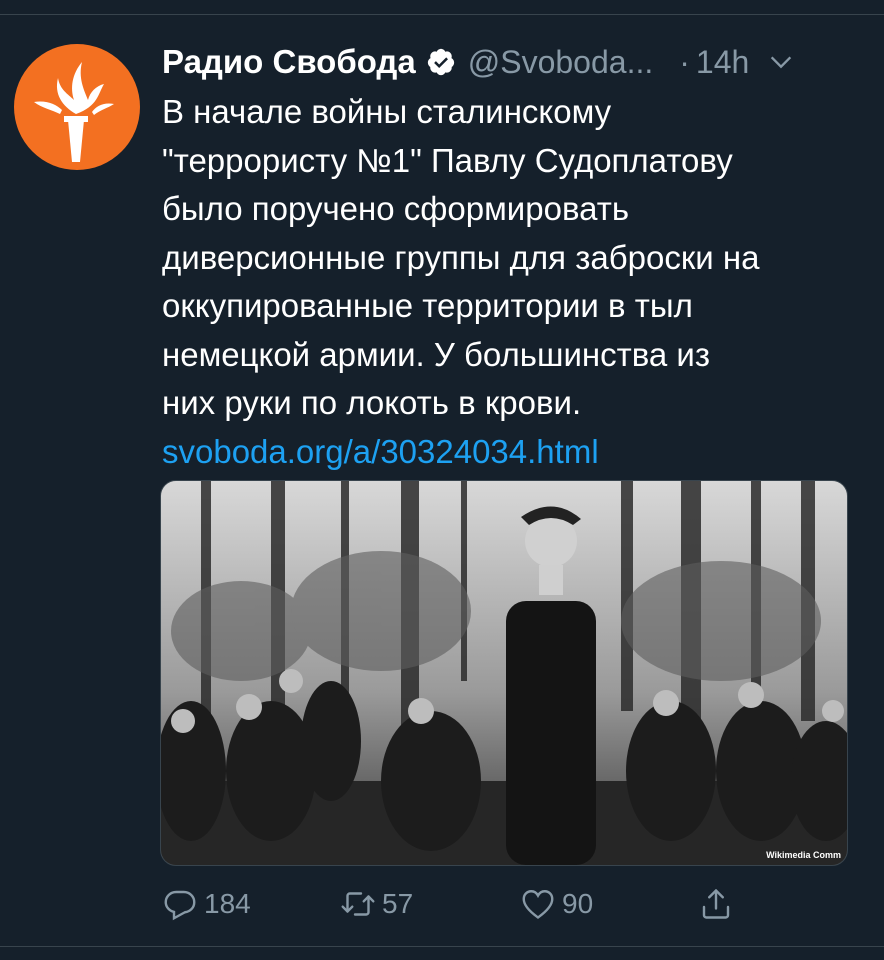 The width and height of the screenshot is (884, 960). I want to click on tweet-actions: 184 57 90, so click(512, 904).